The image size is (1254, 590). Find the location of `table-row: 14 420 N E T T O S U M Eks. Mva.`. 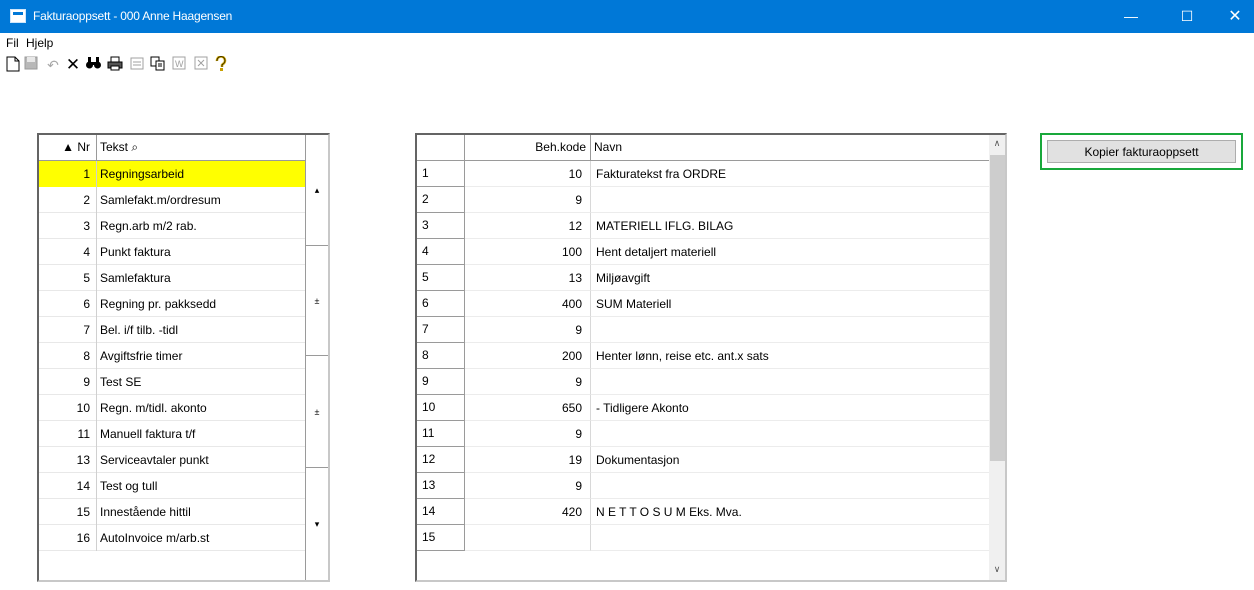

table-row: 14 420 N E T T O S U M Eks. Mva. is located at coordinates (703, 512).